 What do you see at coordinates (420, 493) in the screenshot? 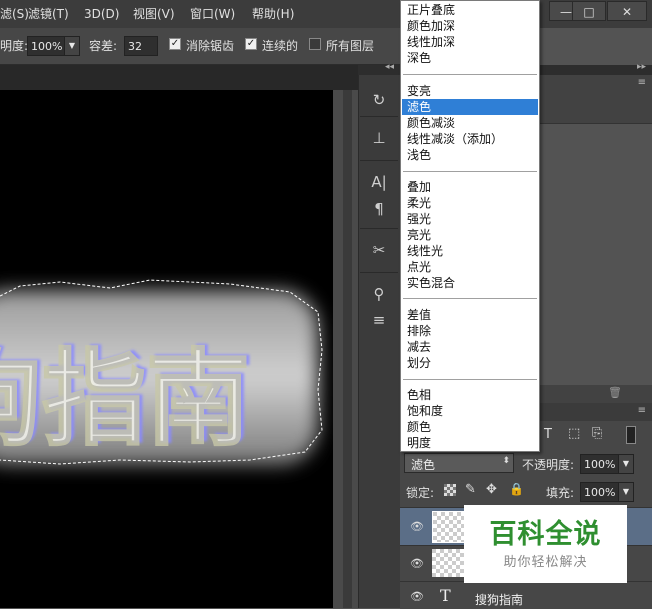
I see `lock-label: 锁定:` at bounding box center [420, 493].